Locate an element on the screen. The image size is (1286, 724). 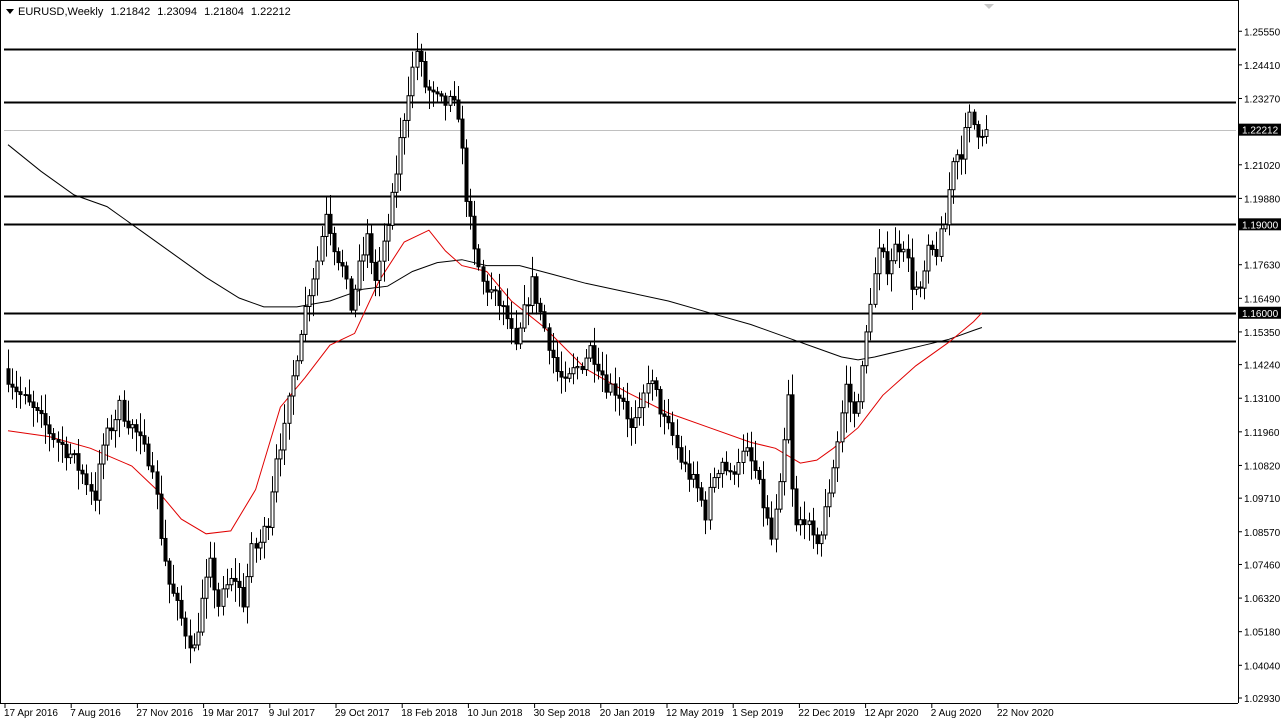
x-tick-label: 22 Dec 2019 is located at coordinates (826, 713).